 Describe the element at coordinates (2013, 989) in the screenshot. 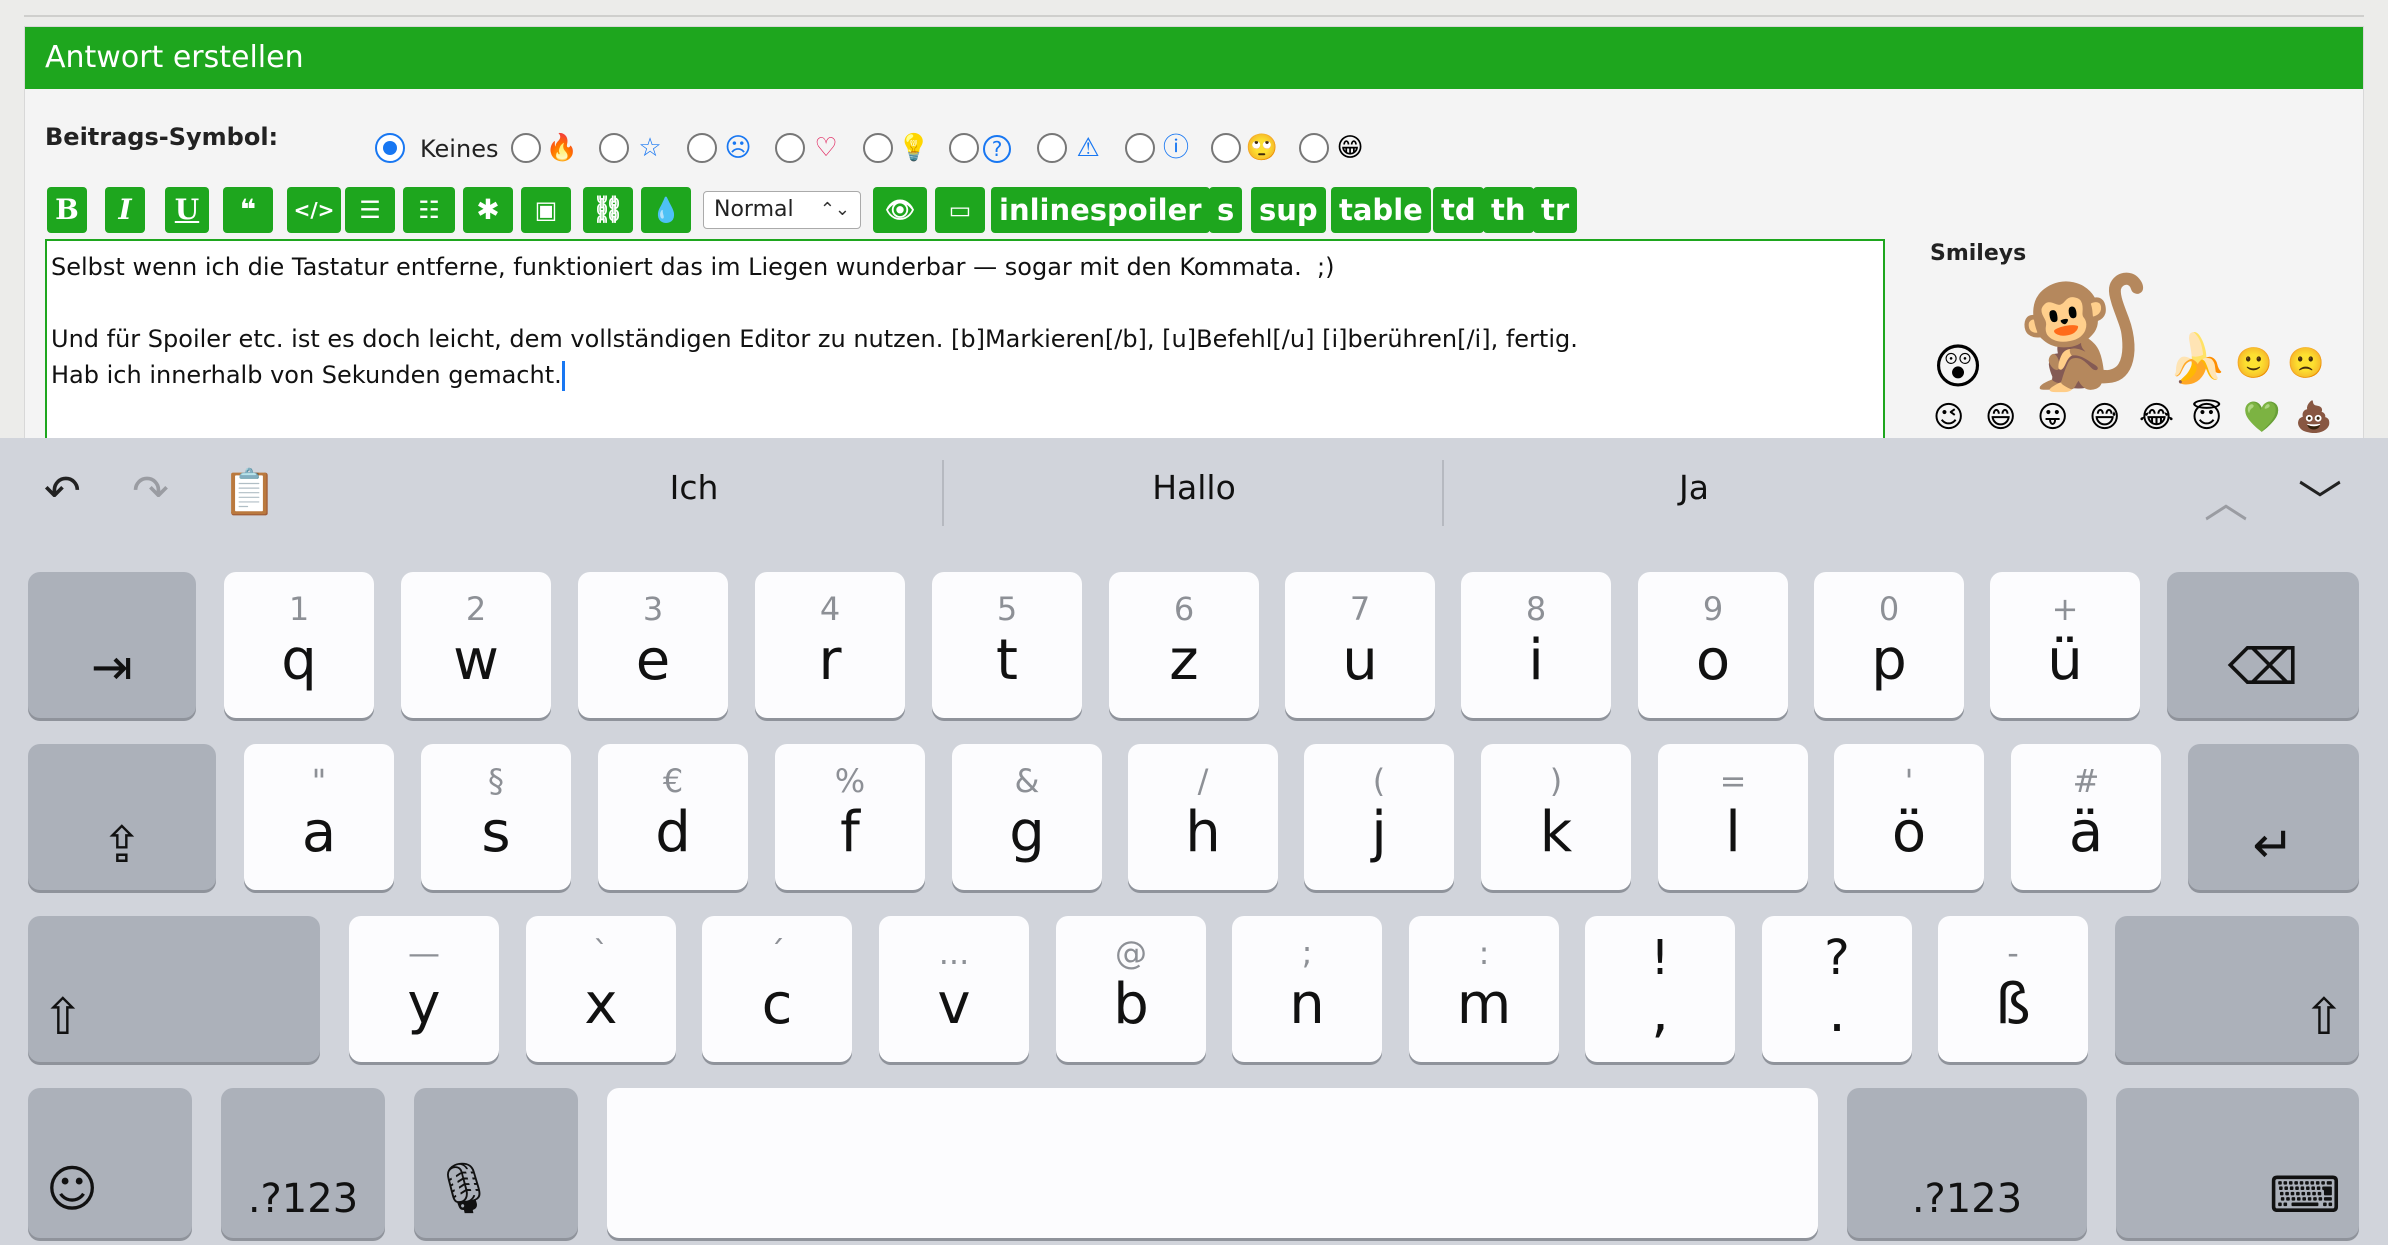

I see `key-sz: -ß` at that location.